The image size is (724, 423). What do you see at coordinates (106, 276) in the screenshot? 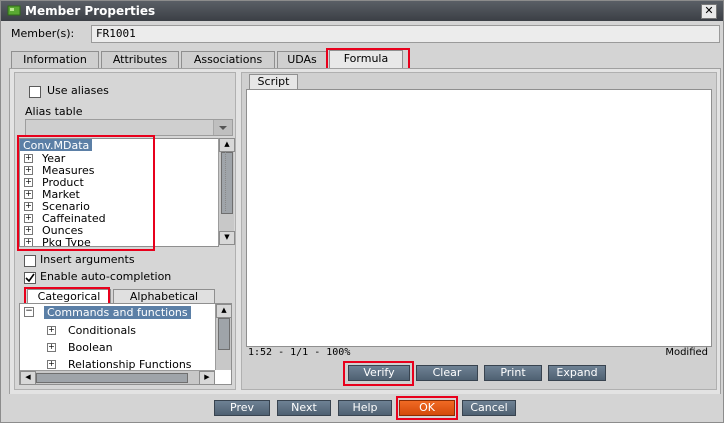
I see `auto-completion-label: Enable auto-completion` at bounding box center [106, 276].